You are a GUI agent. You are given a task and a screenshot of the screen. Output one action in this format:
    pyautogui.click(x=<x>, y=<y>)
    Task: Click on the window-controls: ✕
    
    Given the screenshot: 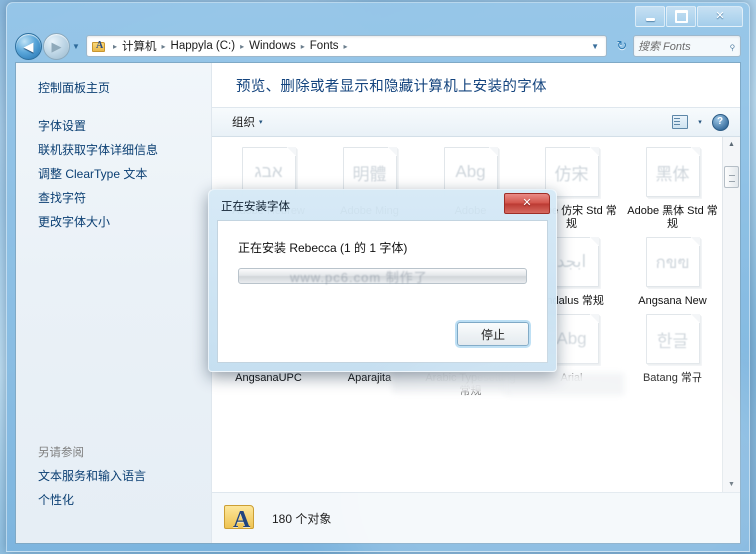 What is the action you would take?
    pyautogui.click(x=689, y=16)
    